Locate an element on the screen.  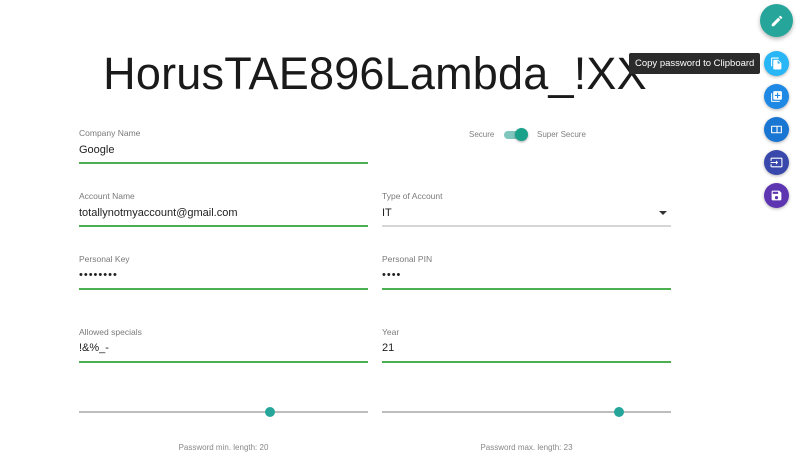
allowed-specials-input: !&%_- is located at coordinates (94, 348).